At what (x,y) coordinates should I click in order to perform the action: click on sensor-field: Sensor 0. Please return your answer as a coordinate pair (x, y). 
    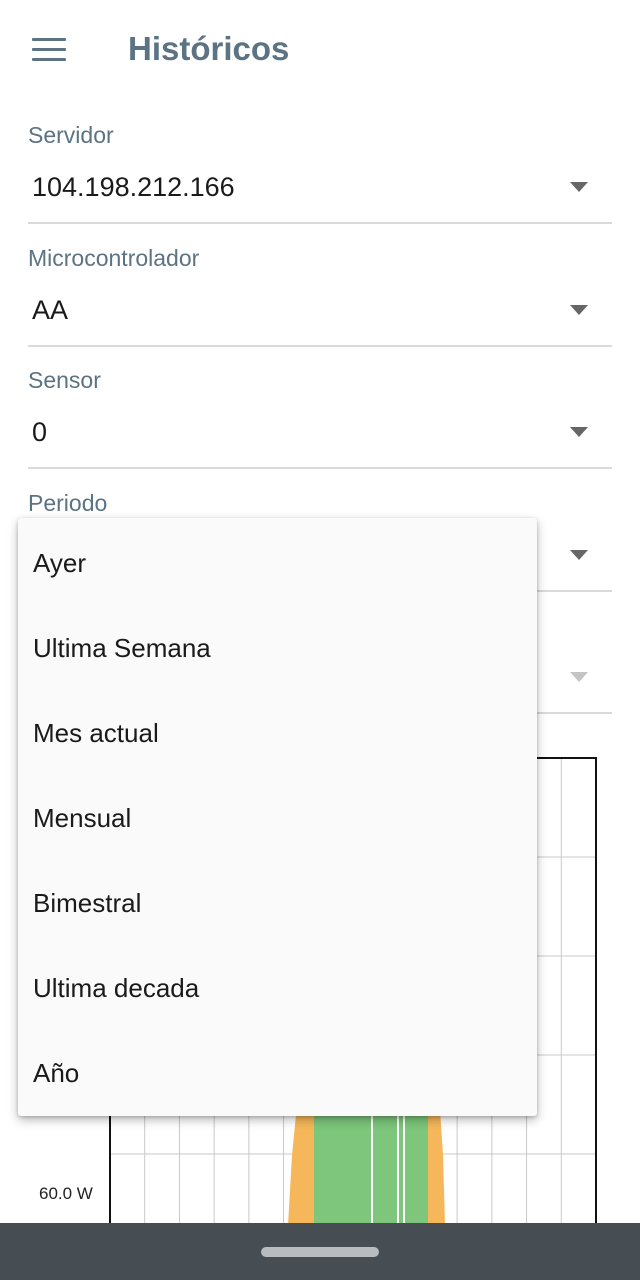
    Looking at the image, I should click on (320, 418).